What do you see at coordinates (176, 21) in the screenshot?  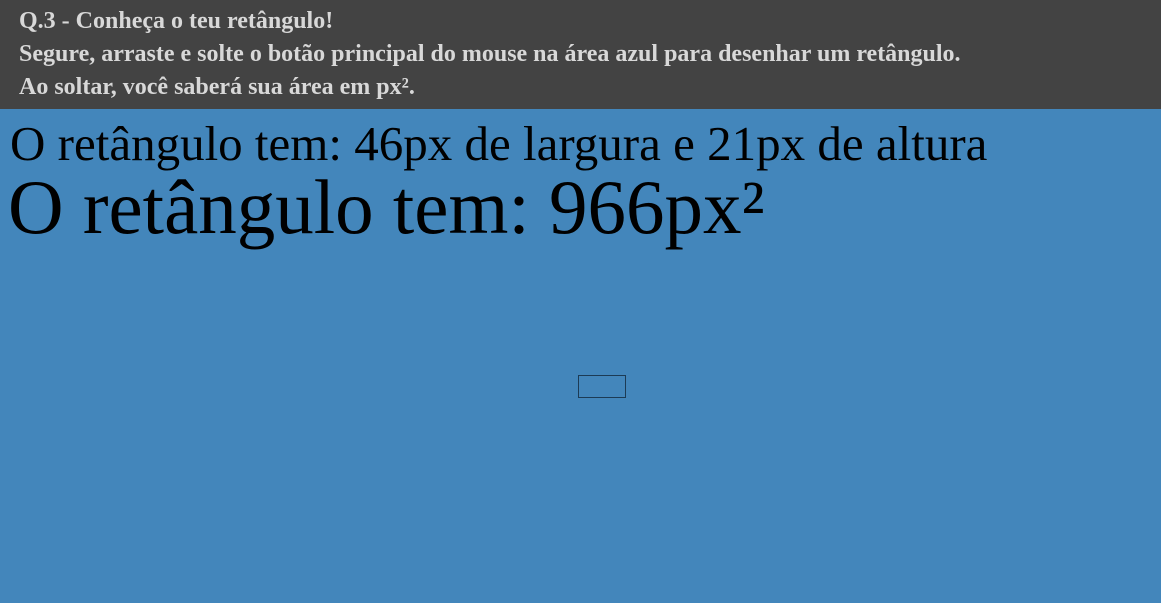 I see `question-title: Q.3 - Conheça o teu retângulo!` at bounding box center [176, 21].